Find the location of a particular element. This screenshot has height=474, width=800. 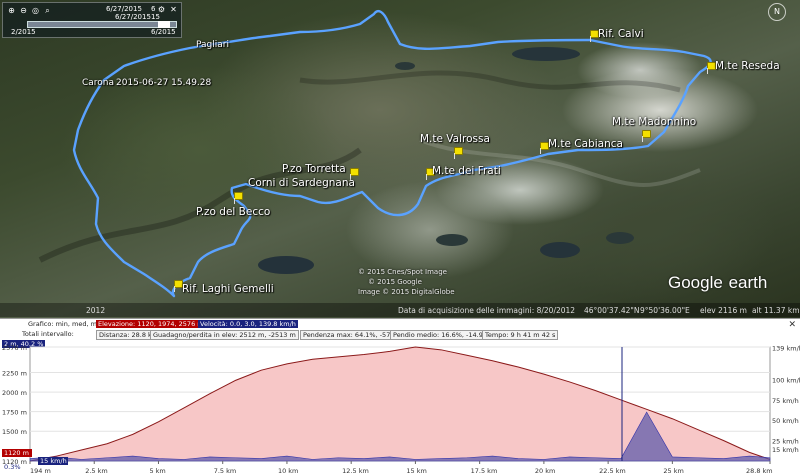

x-tick-label: 17.5 km is located at coordinates (484, 470).